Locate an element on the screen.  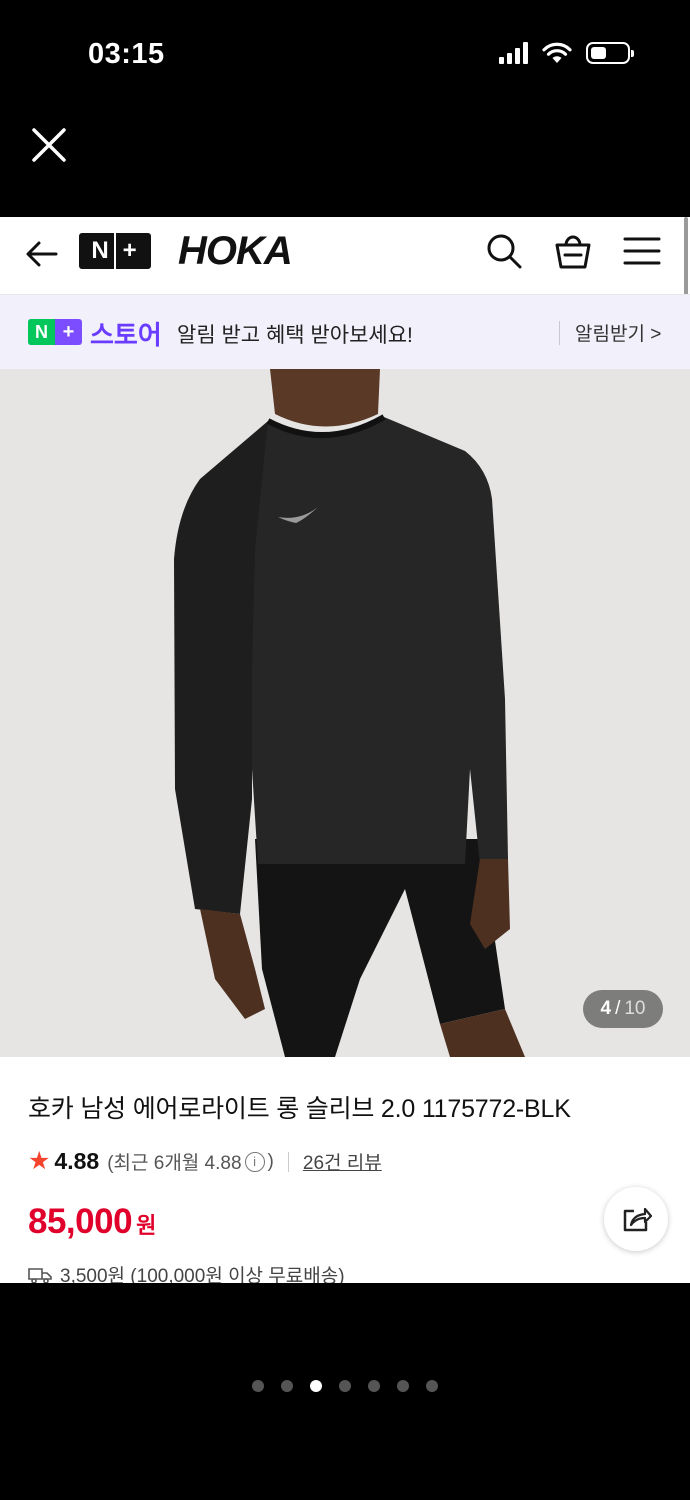
nplus-logo-text: N+ is located at coordinates (121, 250).